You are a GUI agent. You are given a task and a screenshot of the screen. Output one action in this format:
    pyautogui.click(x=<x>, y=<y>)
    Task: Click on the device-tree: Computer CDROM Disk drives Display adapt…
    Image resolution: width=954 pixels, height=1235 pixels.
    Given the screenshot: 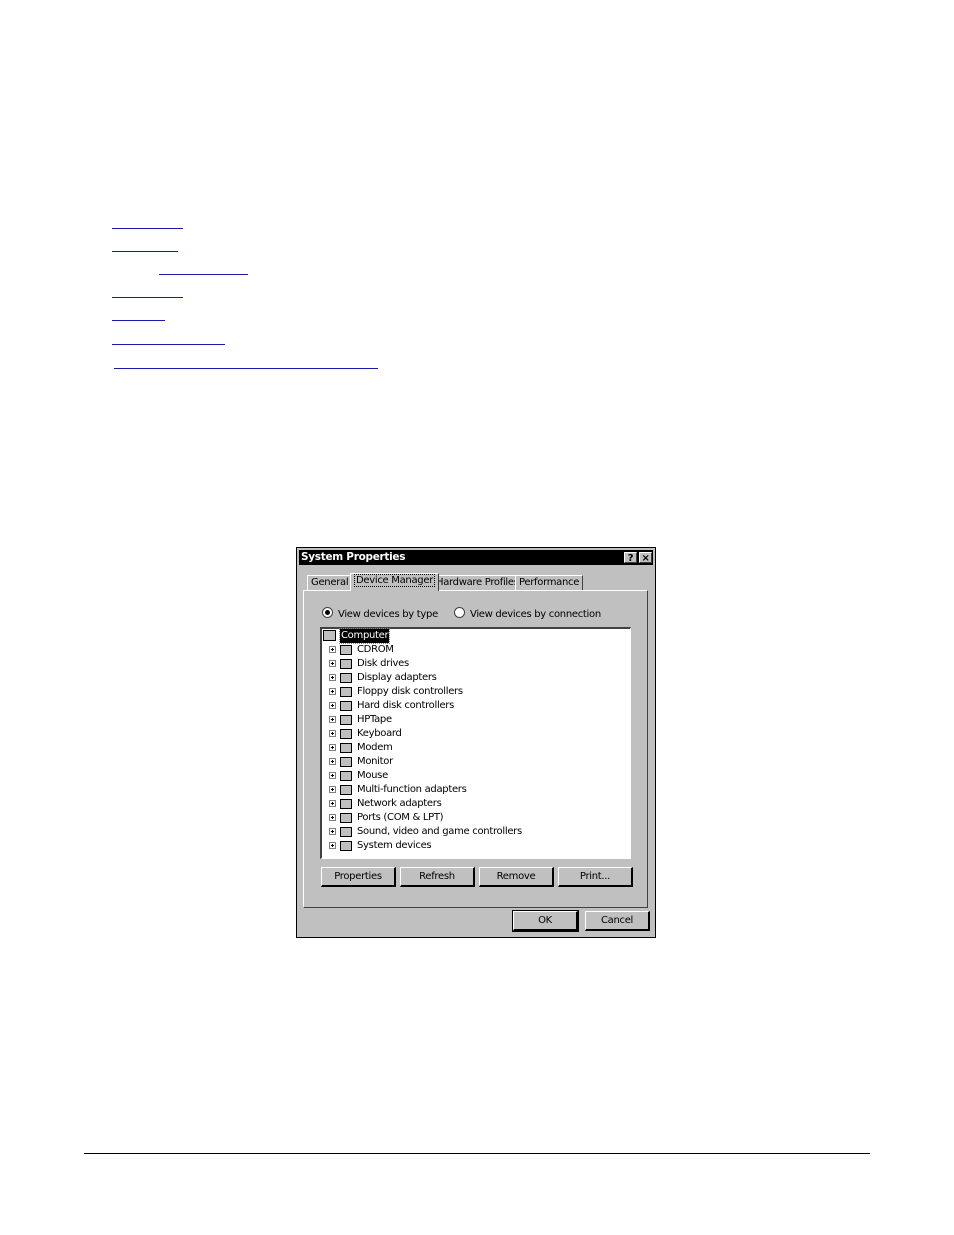 What is the action you would take?
    pyautogui.click(x=475, y=743)
    